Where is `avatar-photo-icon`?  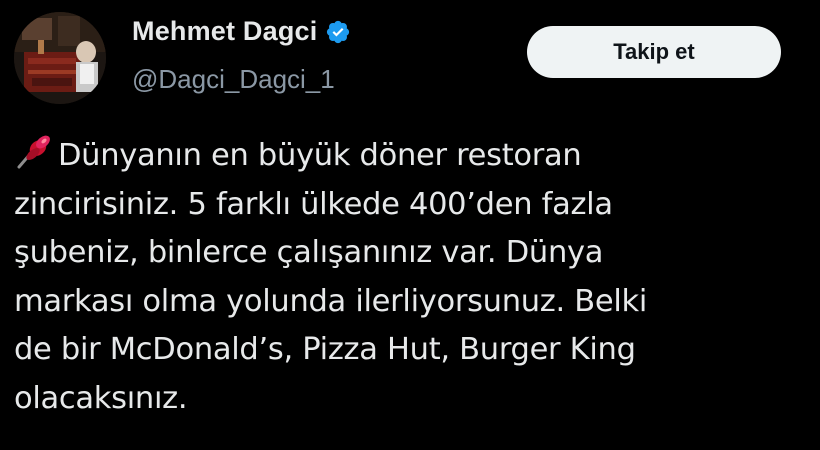
avatar-photo-icon is located at coordinates (60, 58).